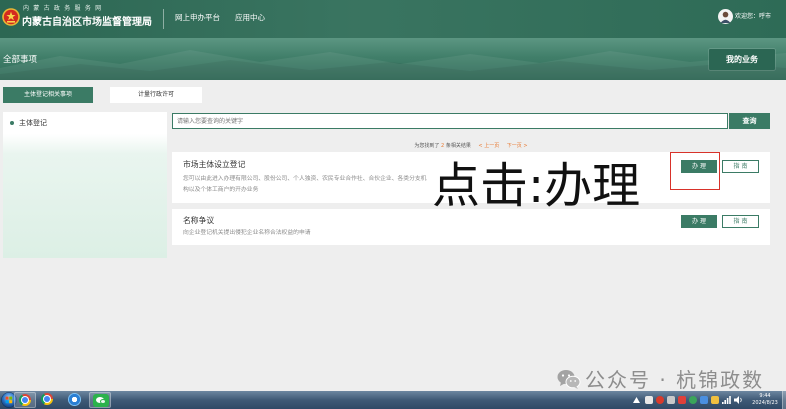  Describe the element at coordinates (85, 185) in the screenshot. I see `category-sidebar: 主体登记` at that location.